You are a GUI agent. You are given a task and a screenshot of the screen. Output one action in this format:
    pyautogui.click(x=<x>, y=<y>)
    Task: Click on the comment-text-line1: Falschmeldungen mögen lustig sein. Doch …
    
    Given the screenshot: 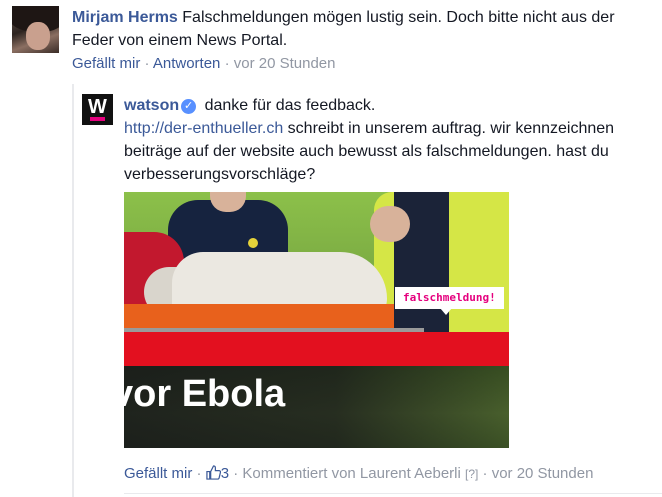 What is the action you would take?
    pyautogui.click(x=398, y=17)
    